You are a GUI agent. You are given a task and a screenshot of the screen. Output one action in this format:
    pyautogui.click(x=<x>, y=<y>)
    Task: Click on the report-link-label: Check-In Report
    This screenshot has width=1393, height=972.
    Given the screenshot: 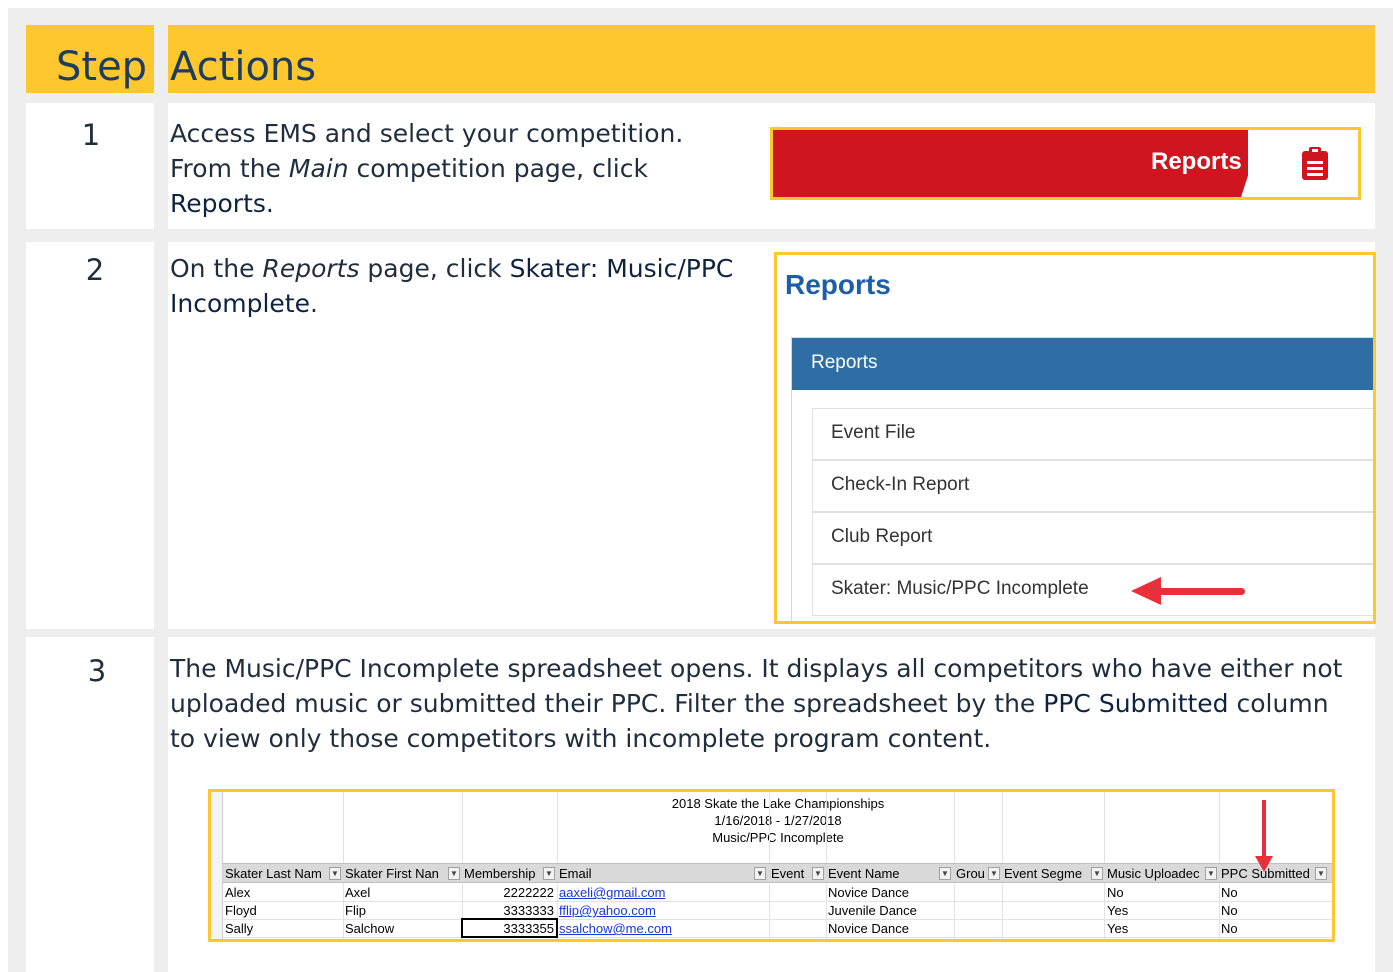 What is the action you would take?
    pyautogui.click(x=900, y=484)
    